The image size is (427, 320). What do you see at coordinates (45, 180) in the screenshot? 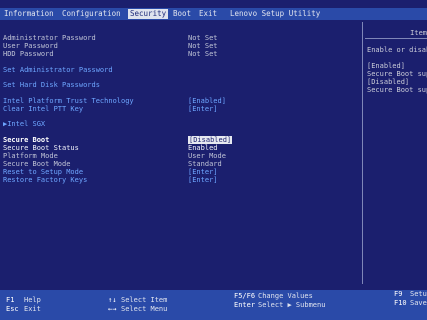
I see `restore-factory-keys-item: Restore Factory Keys` at bounding box center [45, 180].